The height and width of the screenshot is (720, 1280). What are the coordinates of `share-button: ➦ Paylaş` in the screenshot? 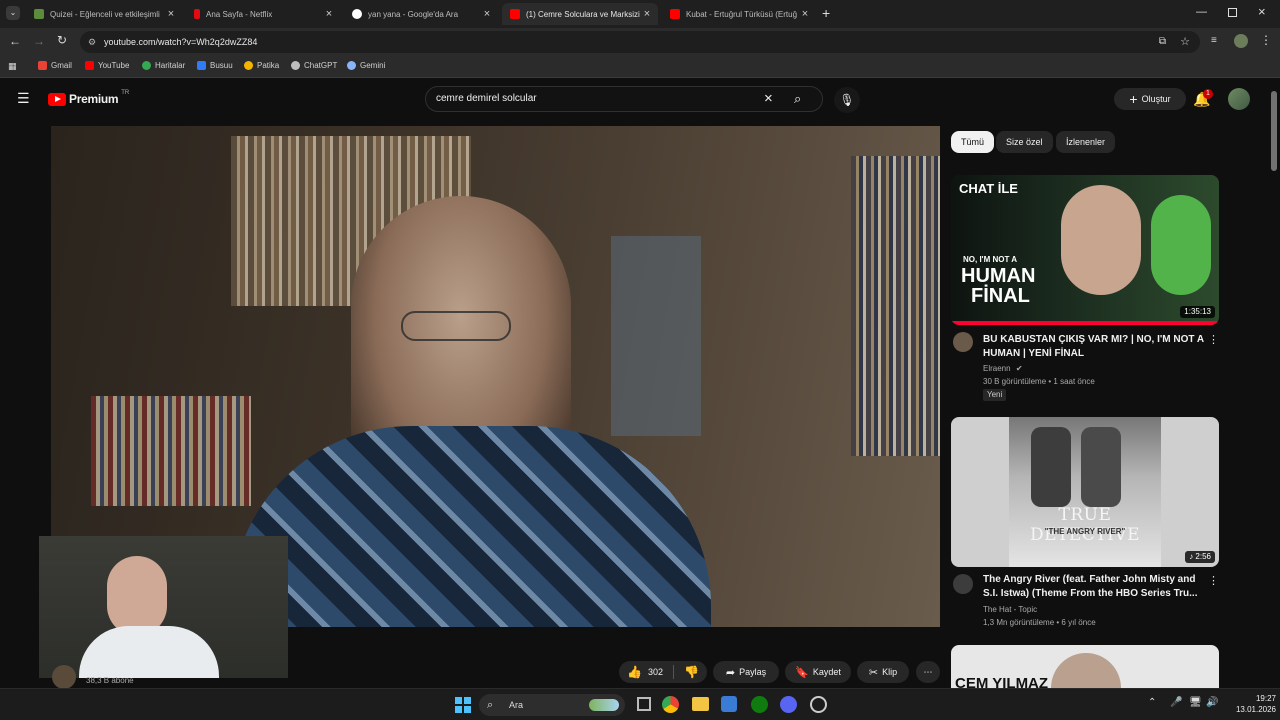 It's located at (746, 672).